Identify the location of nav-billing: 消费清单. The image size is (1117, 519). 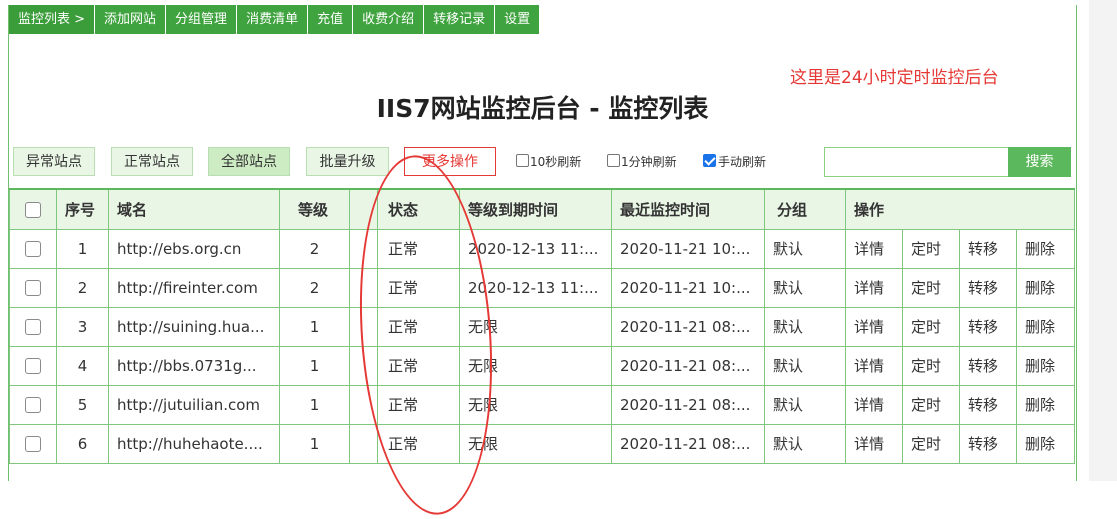
(273, 19).